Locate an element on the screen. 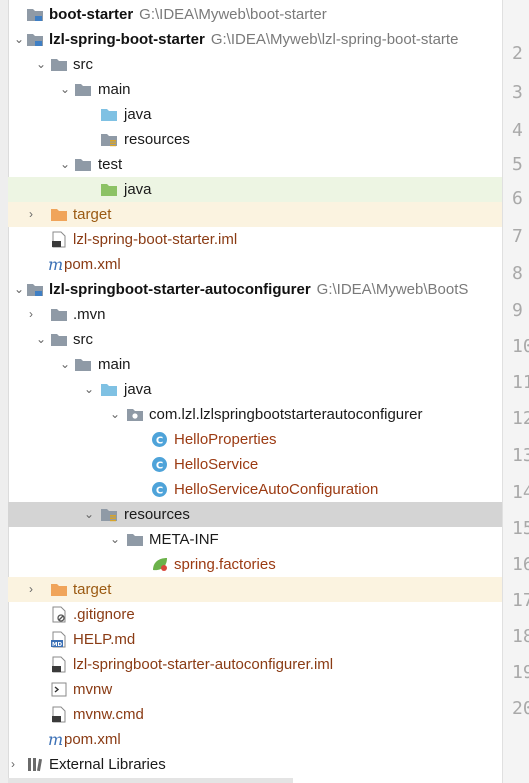 This screenshot has height=783, width=529. tree-row-class-helloproperties: C HelloProperties is located at coordinates (255, 439).